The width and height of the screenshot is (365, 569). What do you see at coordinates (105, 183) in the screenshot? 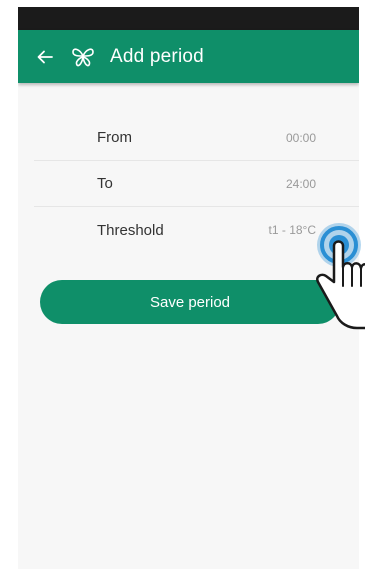
I see `to-label: To` at bounding box center [105, 183].